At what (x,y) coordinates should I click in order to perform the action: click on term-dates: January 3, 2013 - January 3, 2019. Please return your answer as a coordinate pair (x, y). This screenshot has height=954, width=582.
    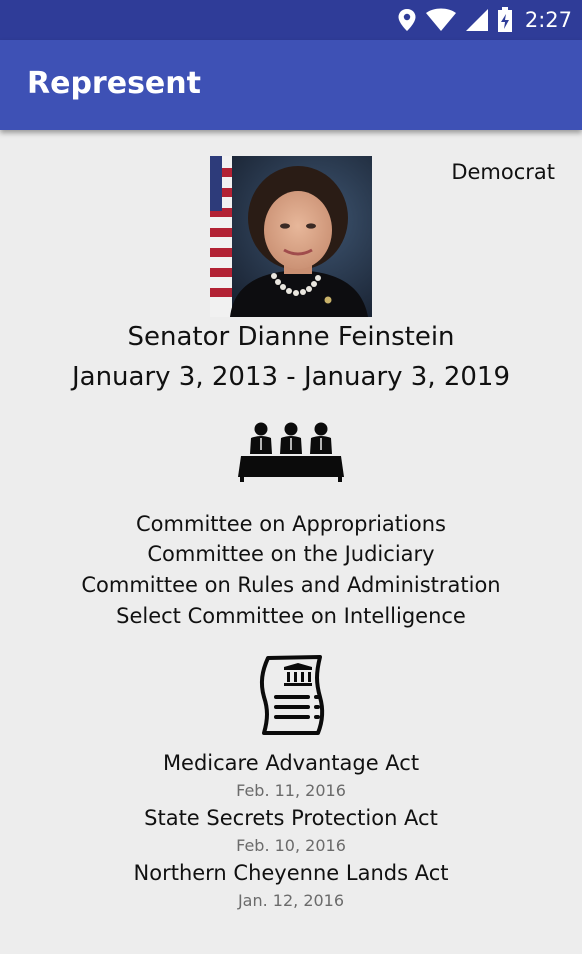
    Looking at the image, I should click on (291, 377).